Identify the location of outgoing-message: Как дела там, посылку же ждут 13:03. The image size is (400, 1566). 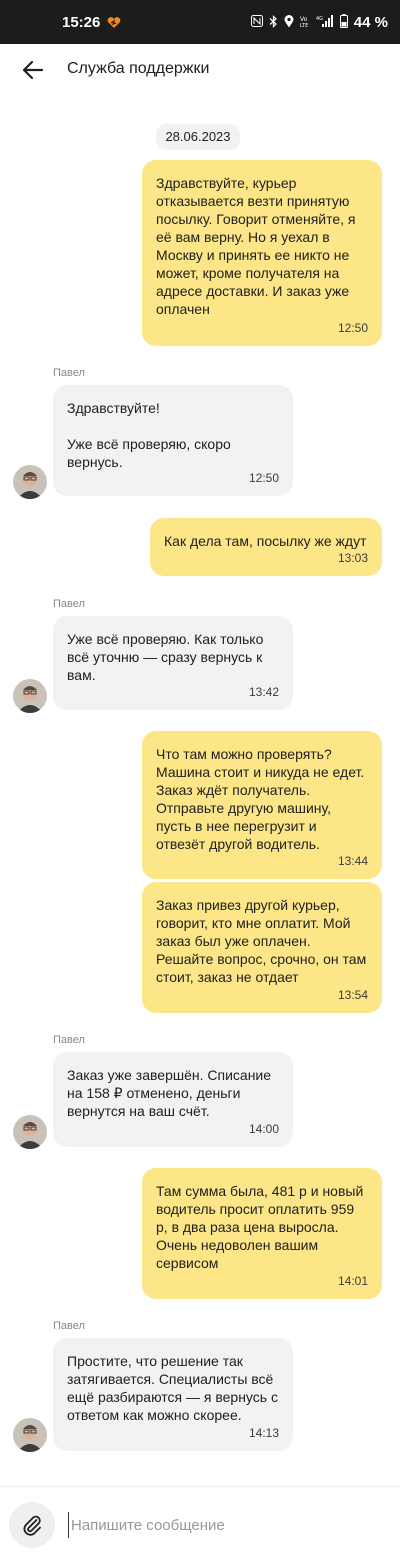
(266, 547).